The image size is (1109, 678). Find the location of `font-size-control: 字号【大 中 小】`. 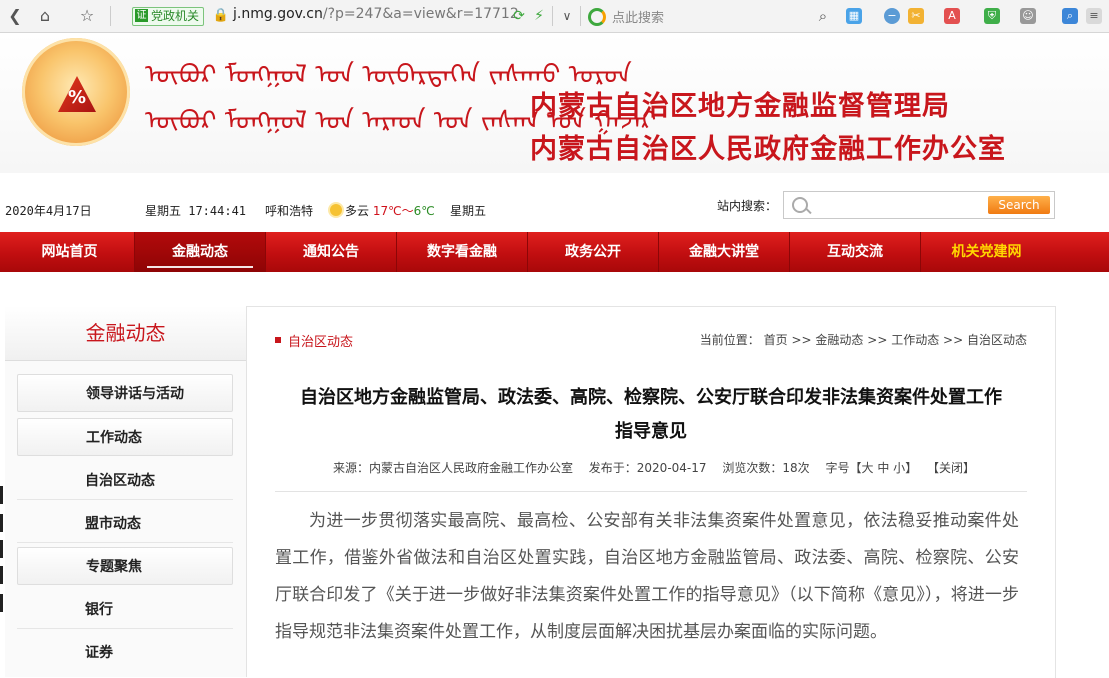

font-size-control: 字号【大 中 小】 is located at coordinates (871, 468).